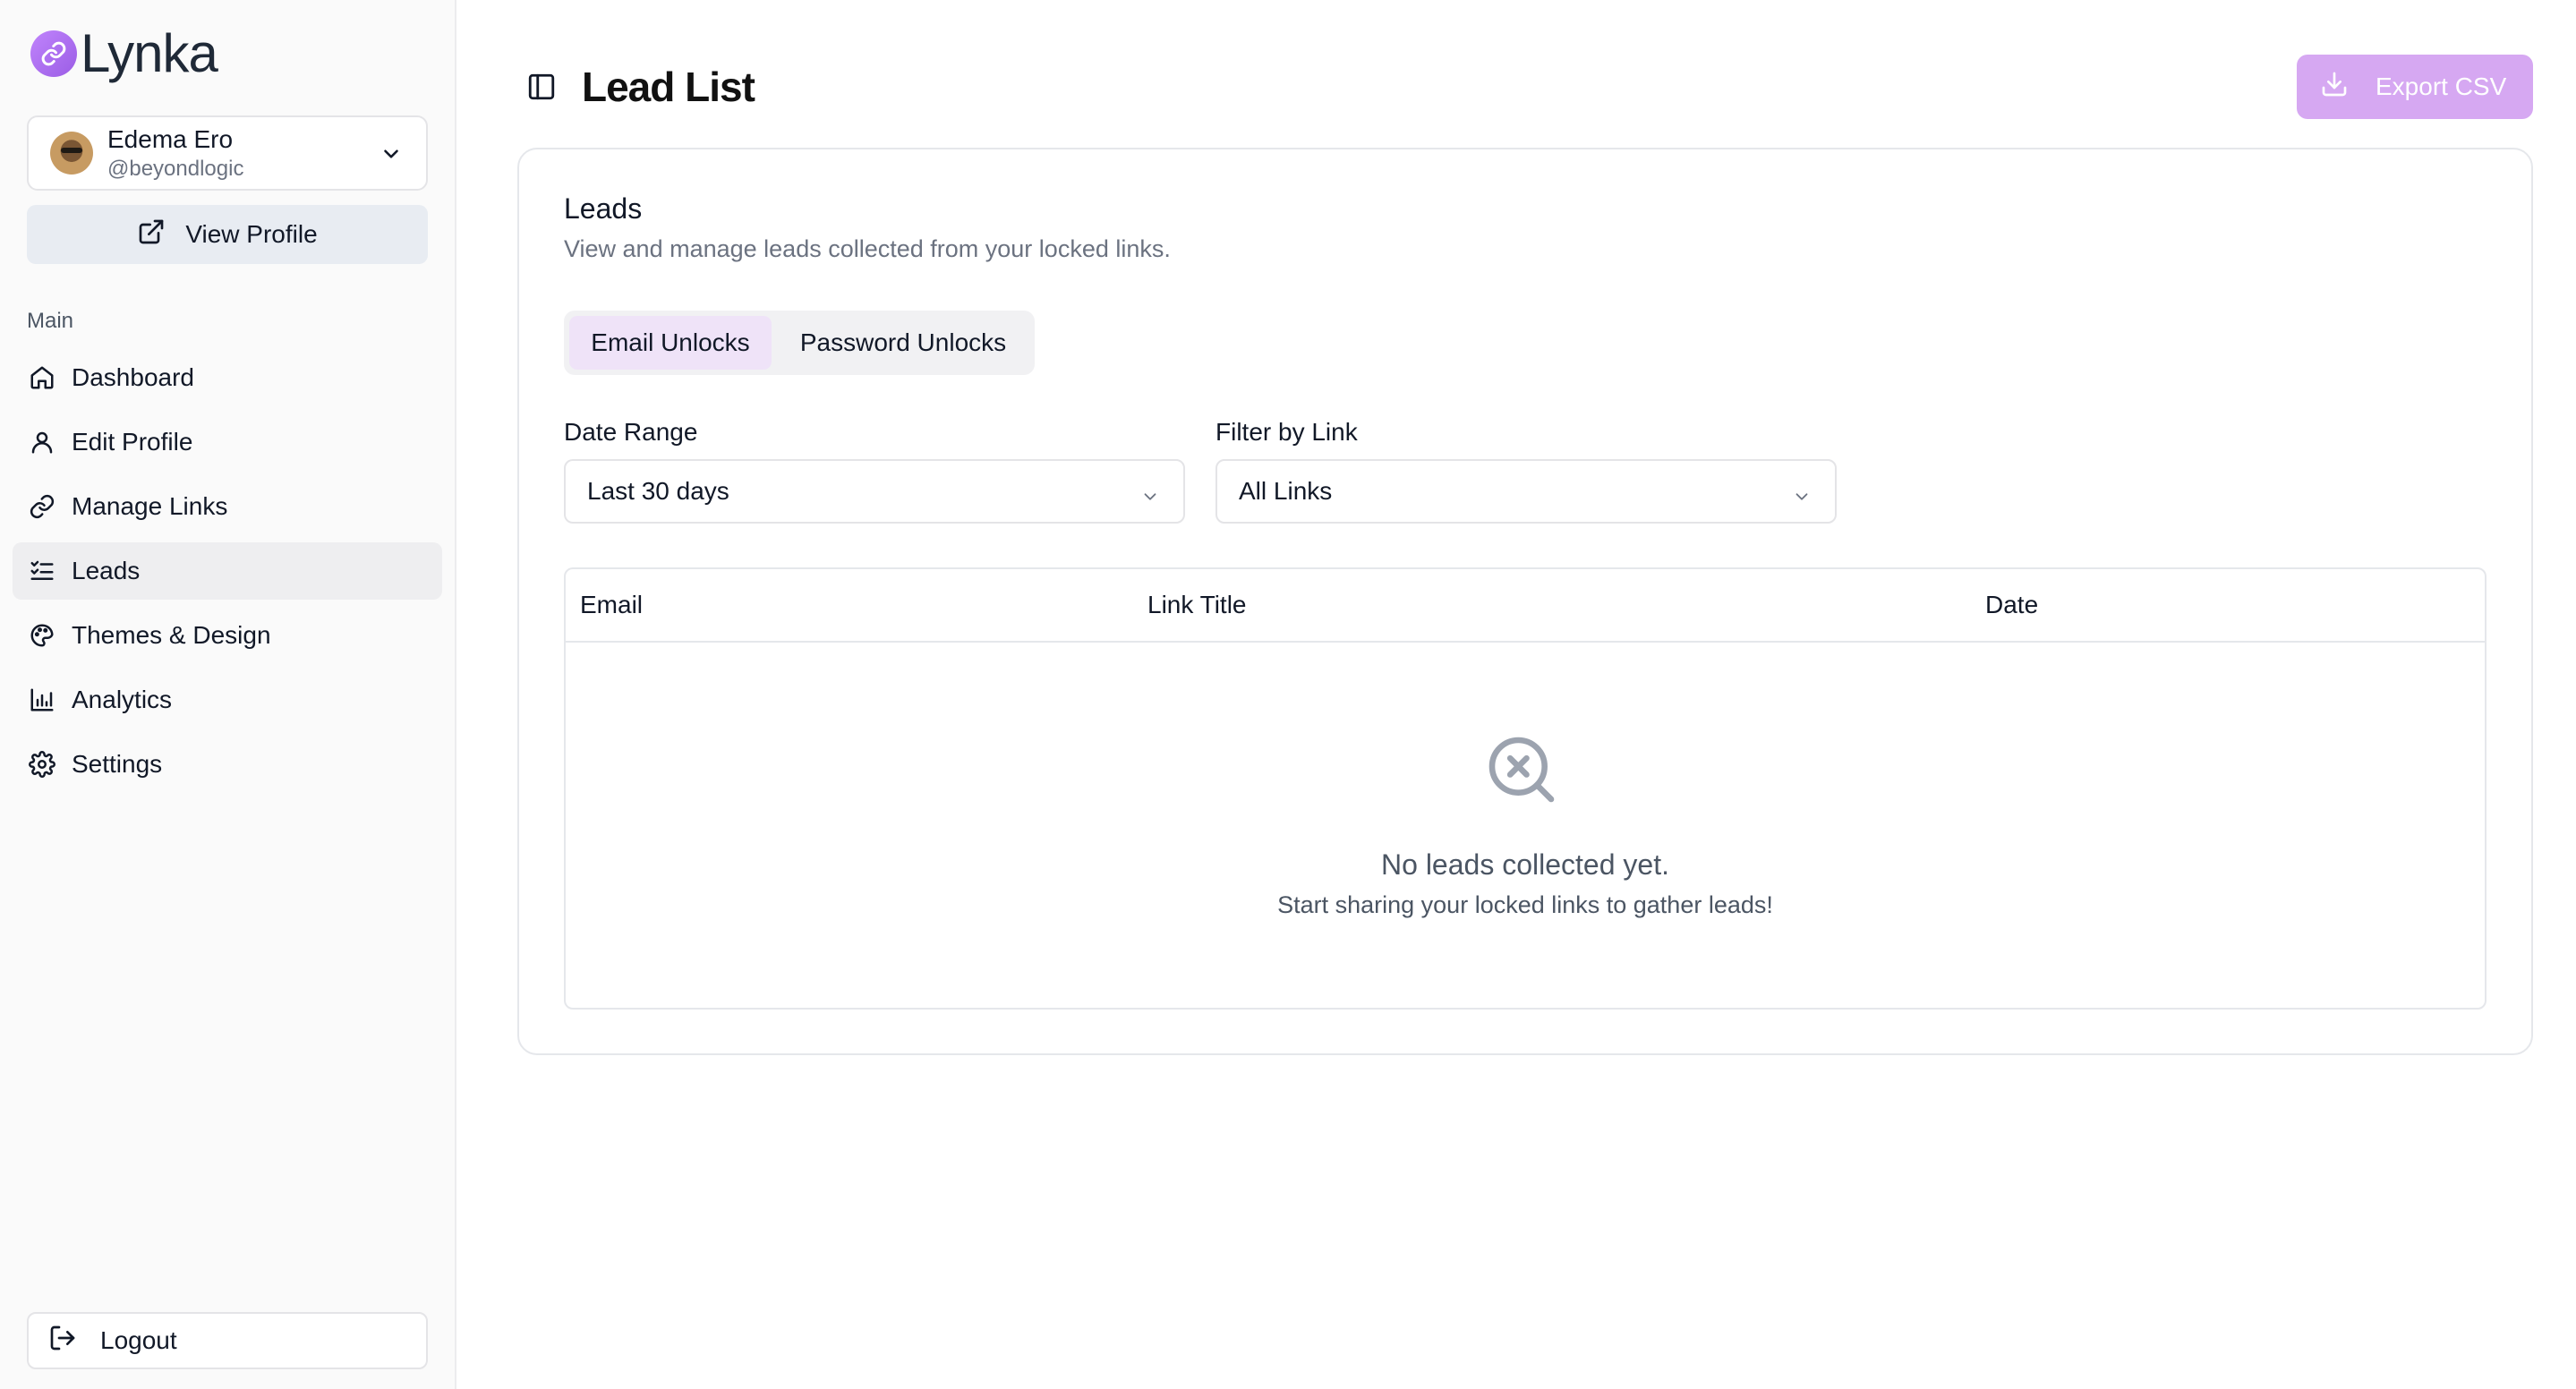  I want to click on sidebar-item-label: Leads, so click(106, 570).